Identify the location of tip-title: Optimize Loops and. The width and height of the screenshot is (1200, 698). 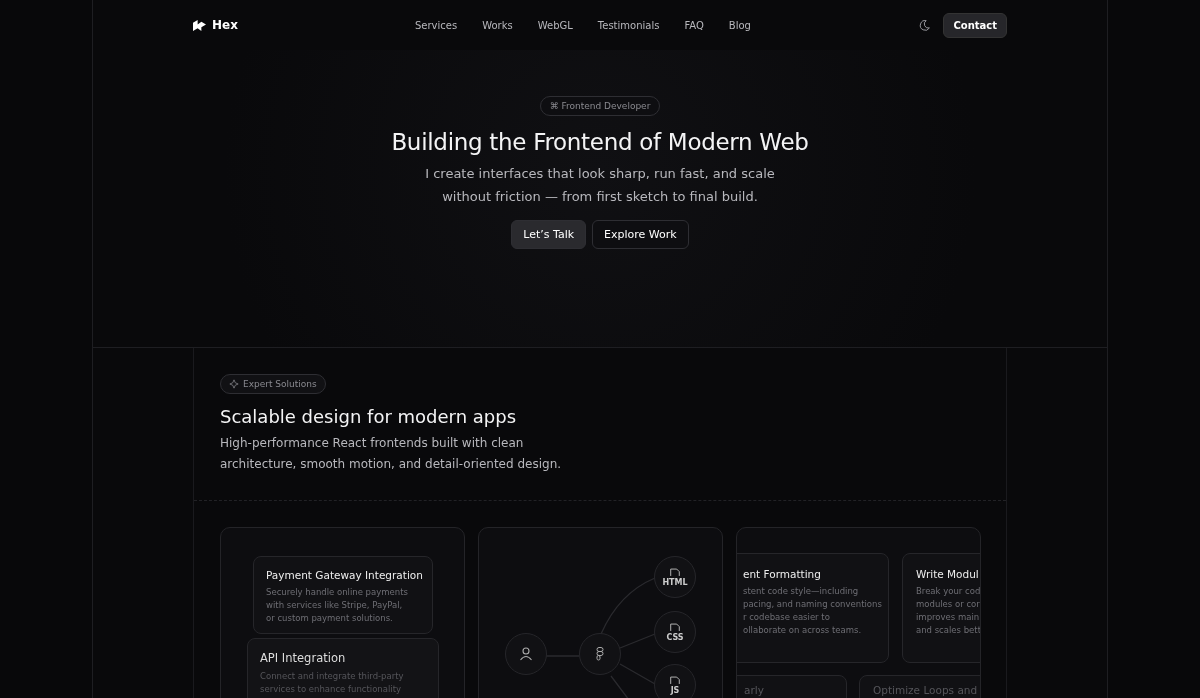
(926, 690).